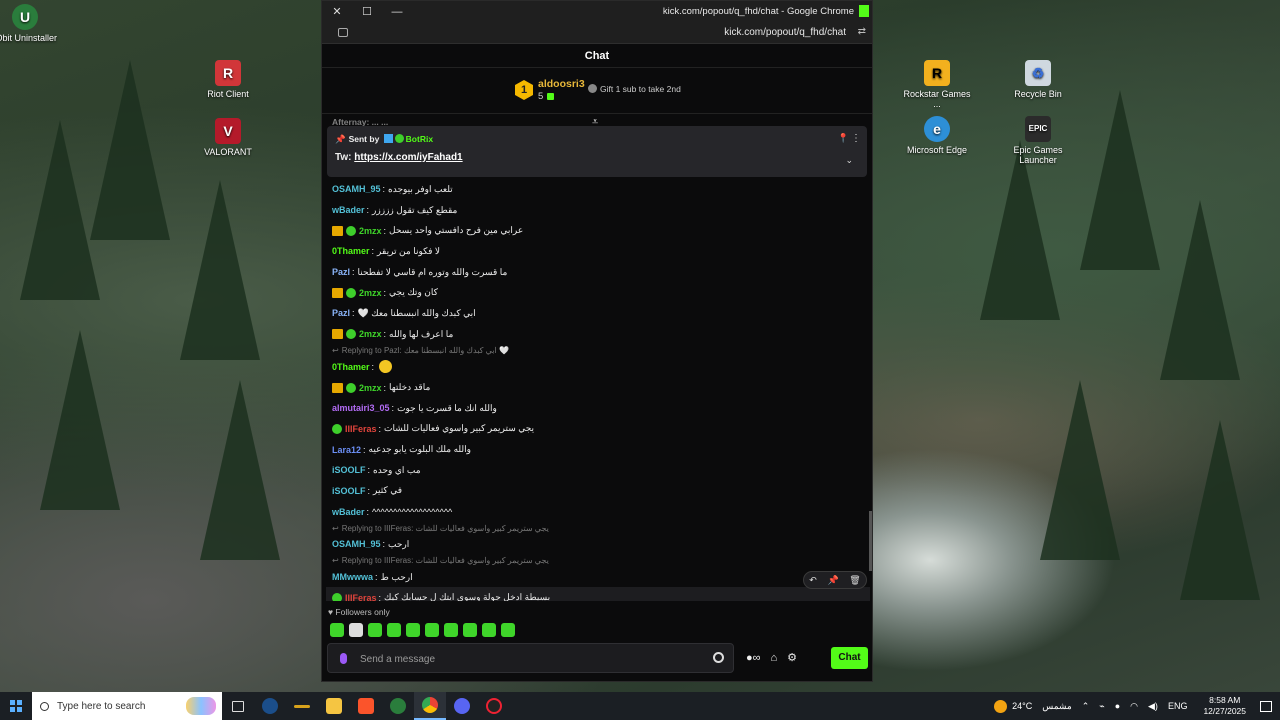 The image size is (1280, 720). I want to click on desktop-icon-riot: R Riot Client, so click(228, 79).